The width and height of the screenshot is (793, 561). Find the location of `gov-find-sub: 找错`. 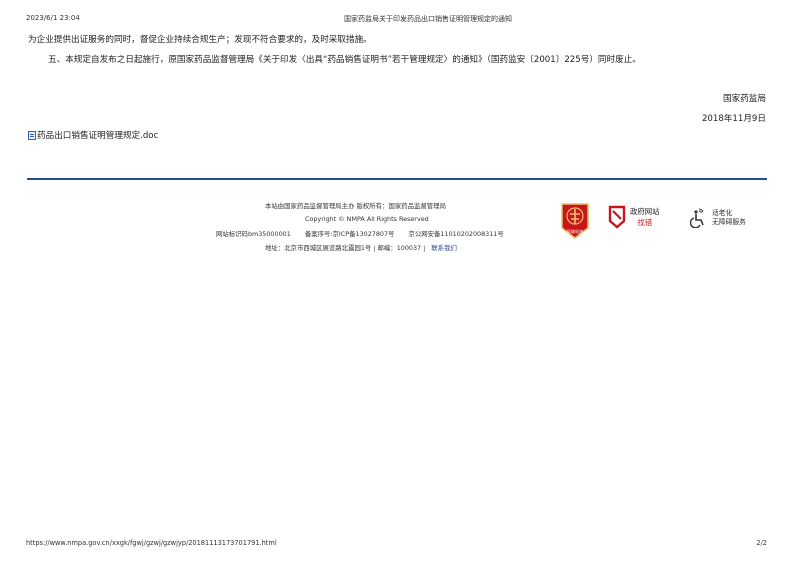

gov-find-sub: 找错 is located at coordinates (645, 222).